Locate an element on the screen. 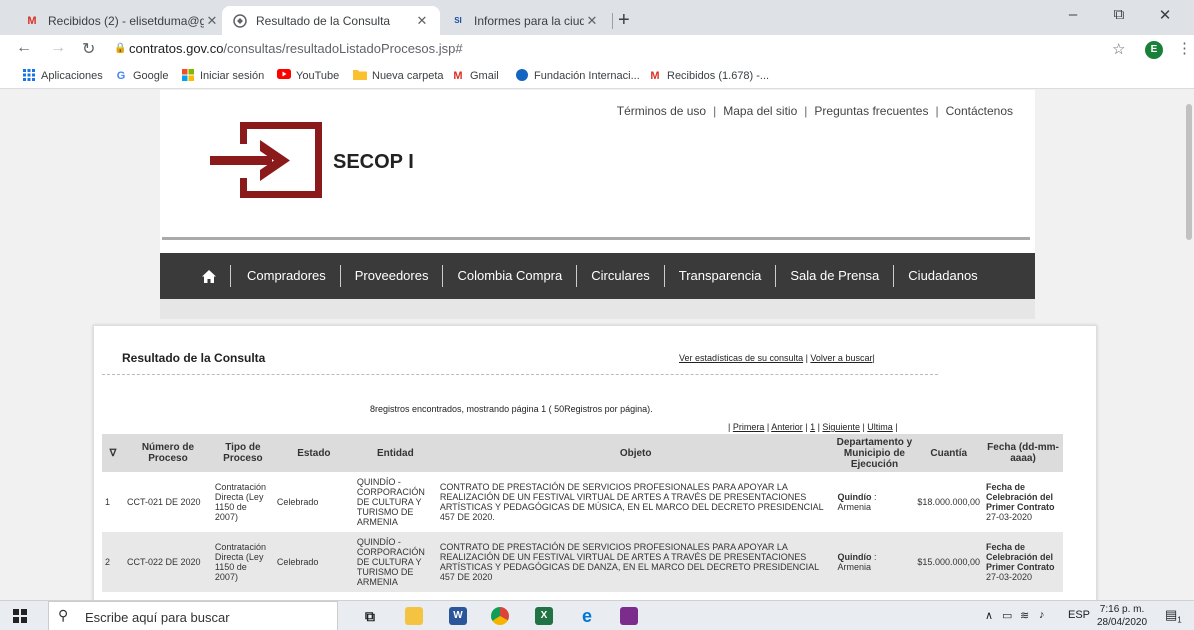 This screenshot has width=1194, height=630. minimize-button: – is located at coordinates (1073, 14).